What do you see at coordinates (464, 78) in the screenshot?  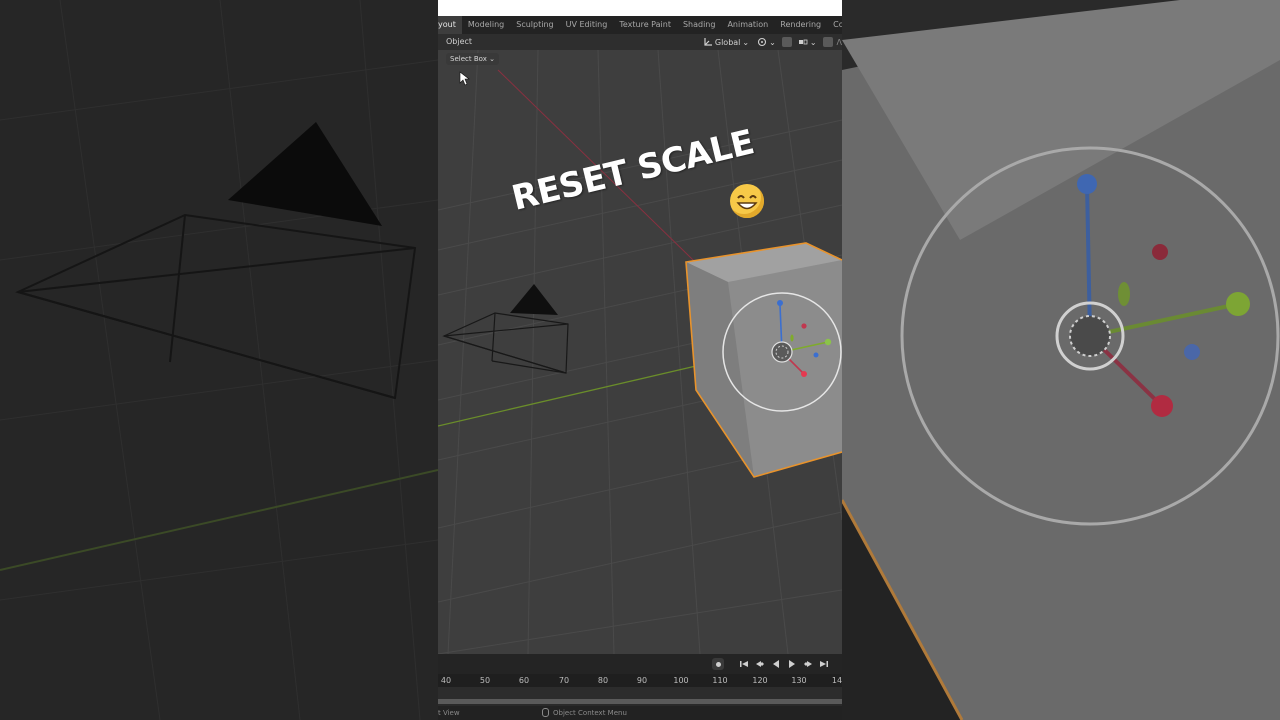 I see `mouse-cursor-icon` at bounding box center [464, 78].